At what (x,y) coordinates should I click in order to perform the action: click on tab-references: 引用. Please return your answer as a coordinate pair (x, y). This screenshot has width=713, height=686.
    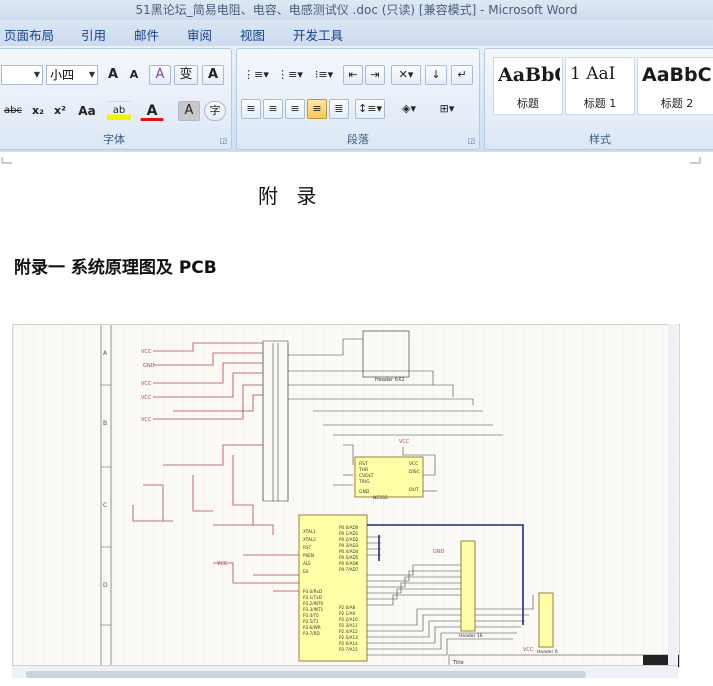
    Looking at the image, I should click on (93, 34).